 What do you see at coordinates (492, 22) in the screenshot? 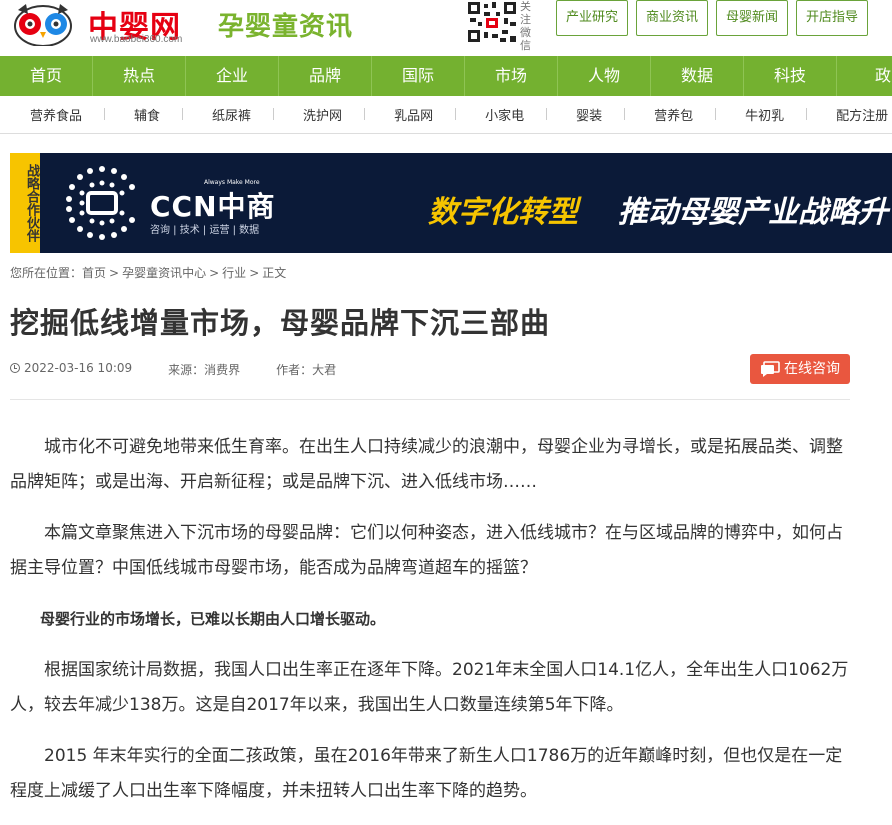
I see `wechat-qr-code-icon` at bounding box center [492, 22].